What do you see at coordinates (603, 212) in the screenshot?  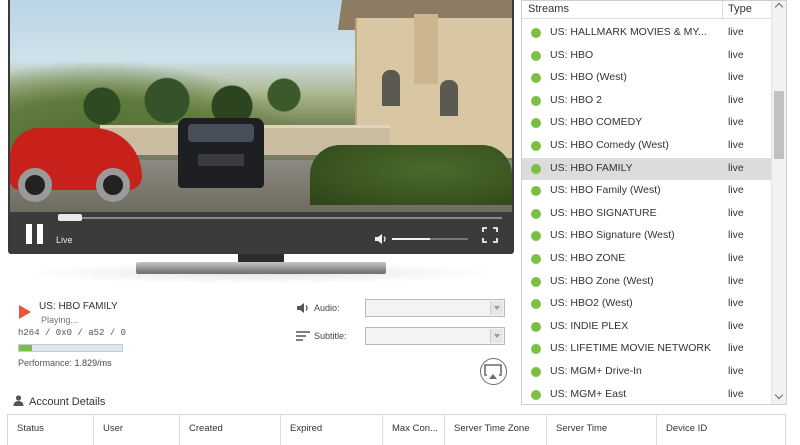 I see `stream-name: US: HBO SIGNATURE` at bounding box center [603, 212].